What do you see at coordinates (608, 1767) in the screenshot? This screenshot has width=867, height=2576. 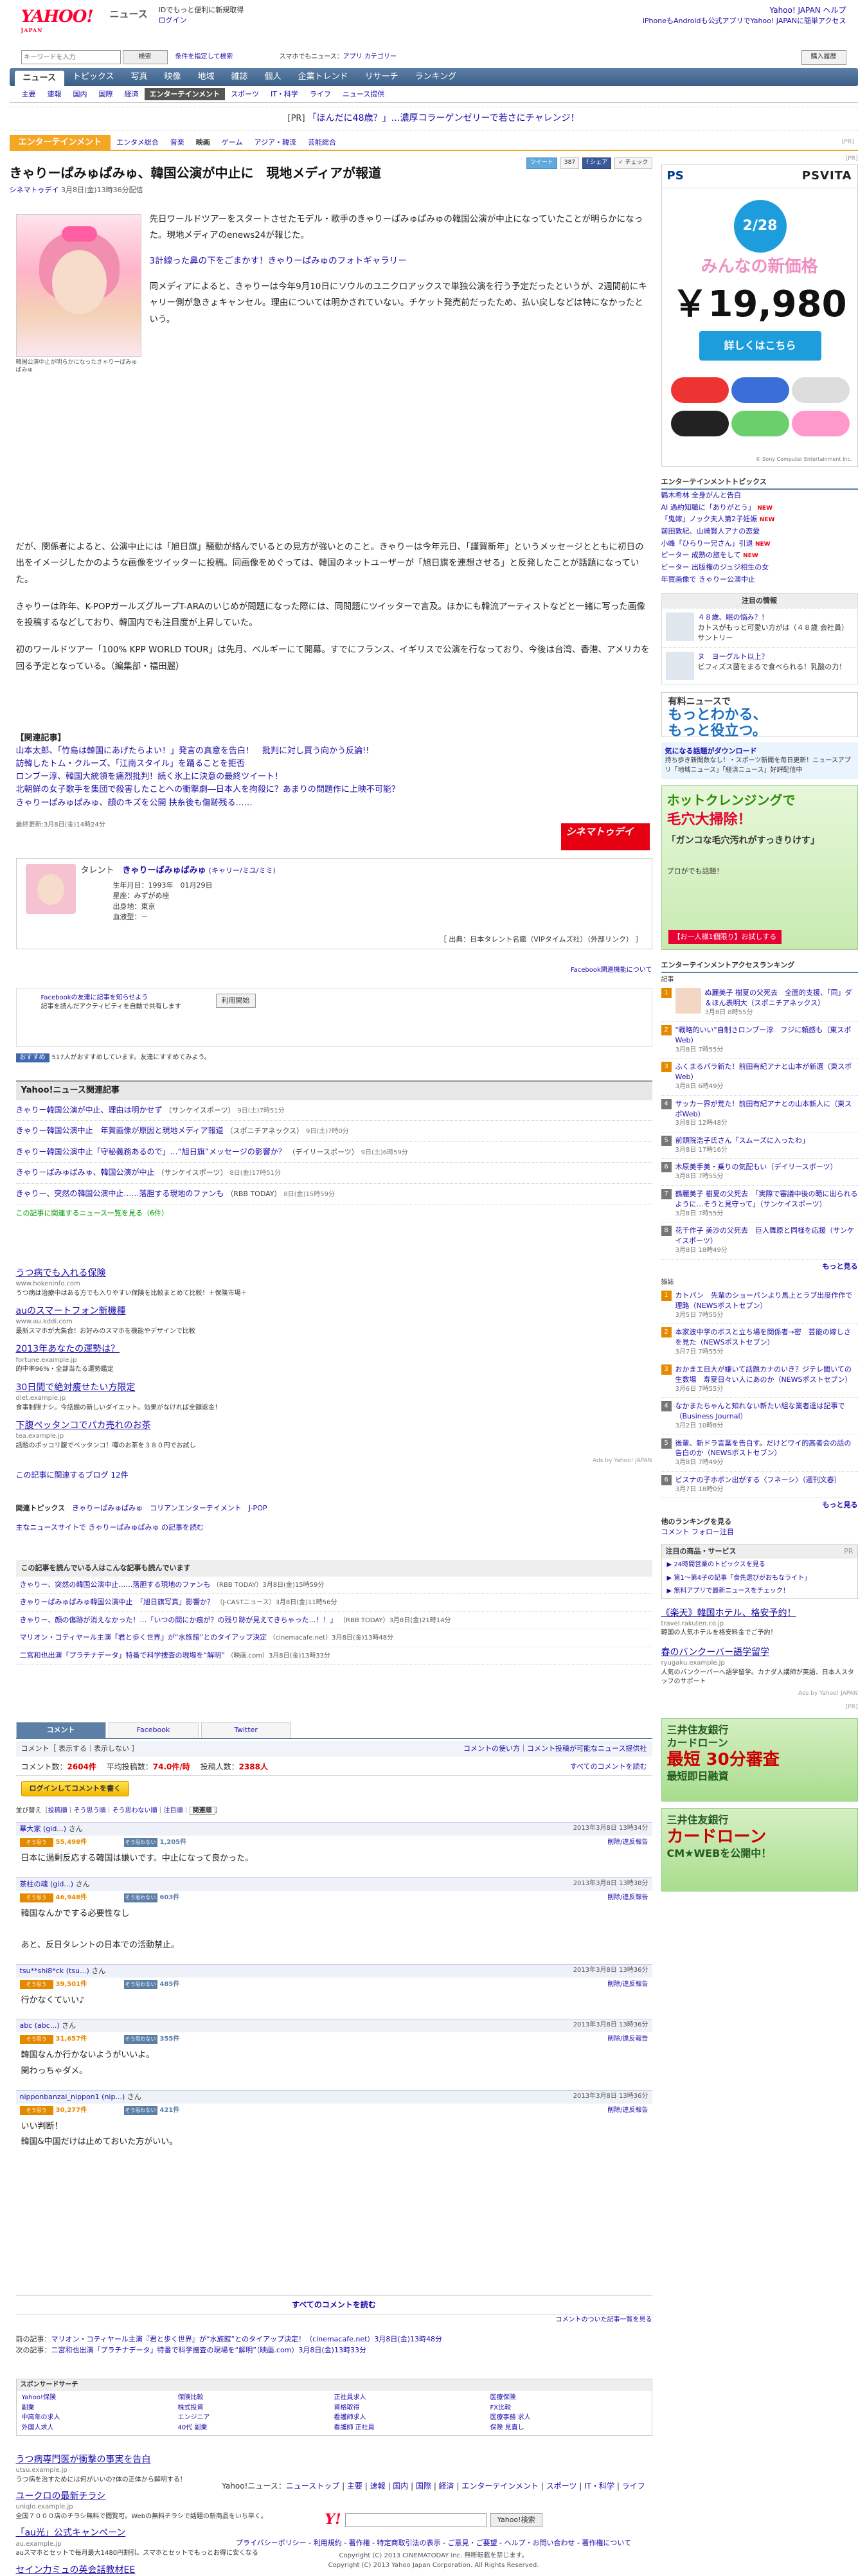 I see `read-all-comments-link: すべてのコメントを読む` at bounding box center [608, 1767].